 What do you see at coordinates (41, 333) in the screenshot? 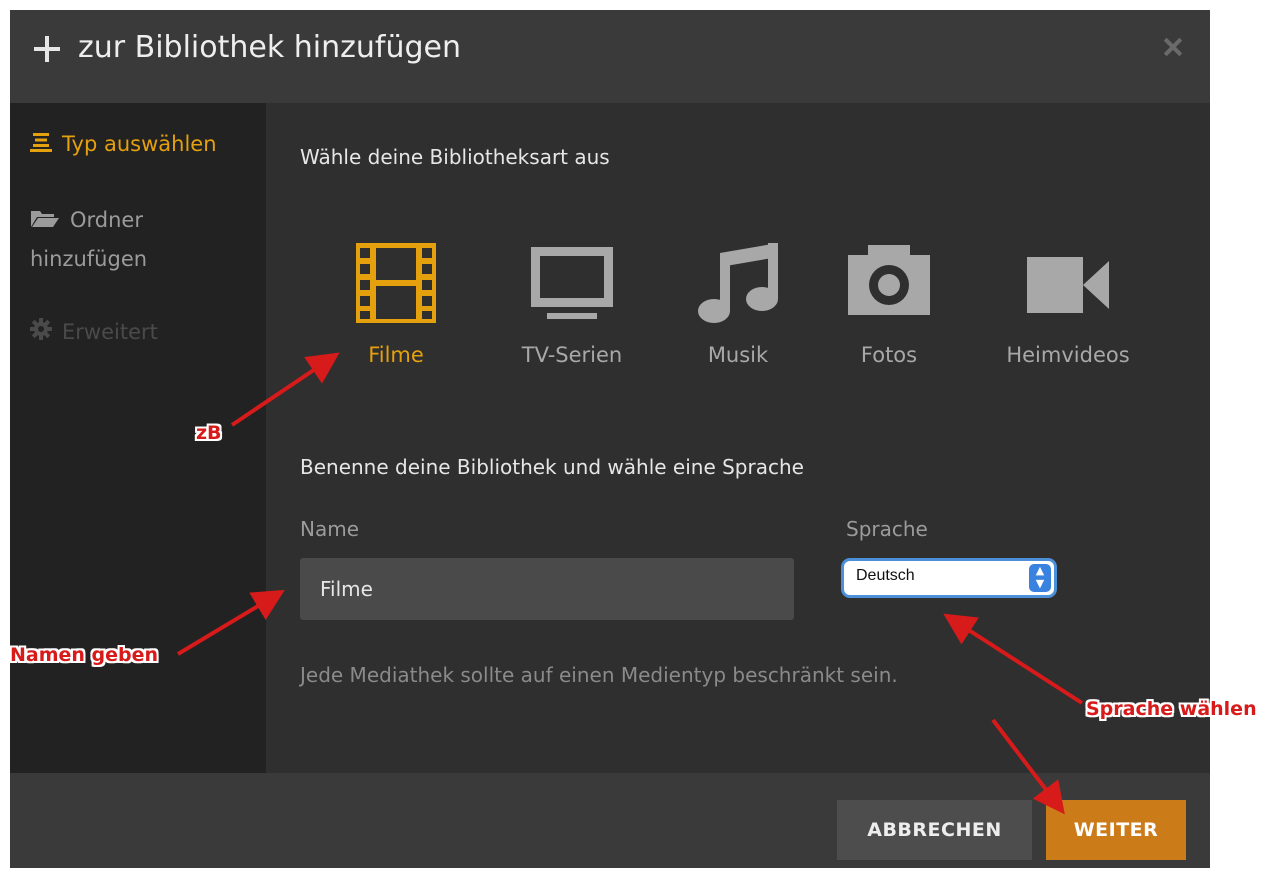
I see `gear-icon` at bounding box center [41, 333].